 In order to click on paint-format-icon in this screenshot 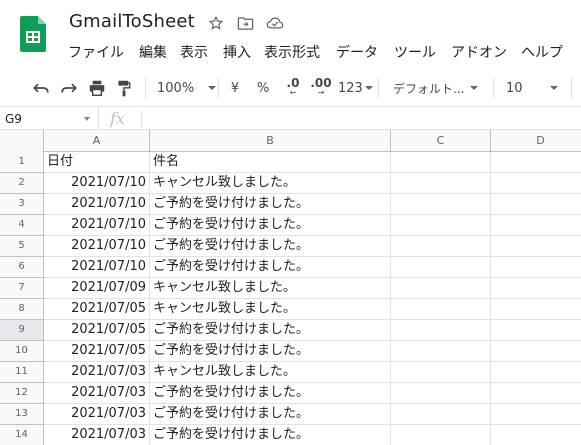, I will do `click(124, 88)`.